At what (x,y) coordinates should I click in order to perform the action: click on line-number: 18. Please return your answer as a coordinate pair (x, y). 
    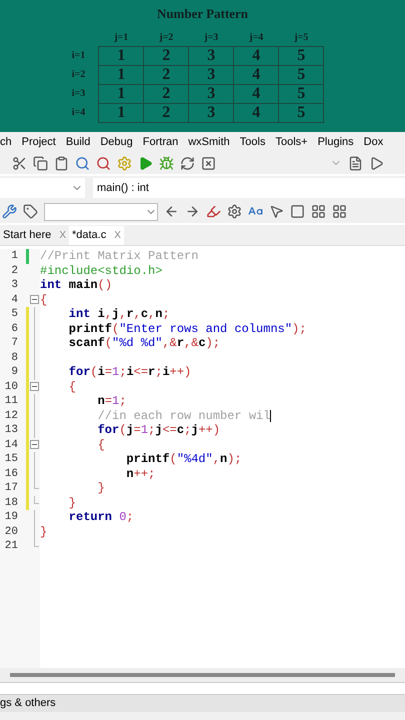
    Looking at the image, I should click on (11, 503).